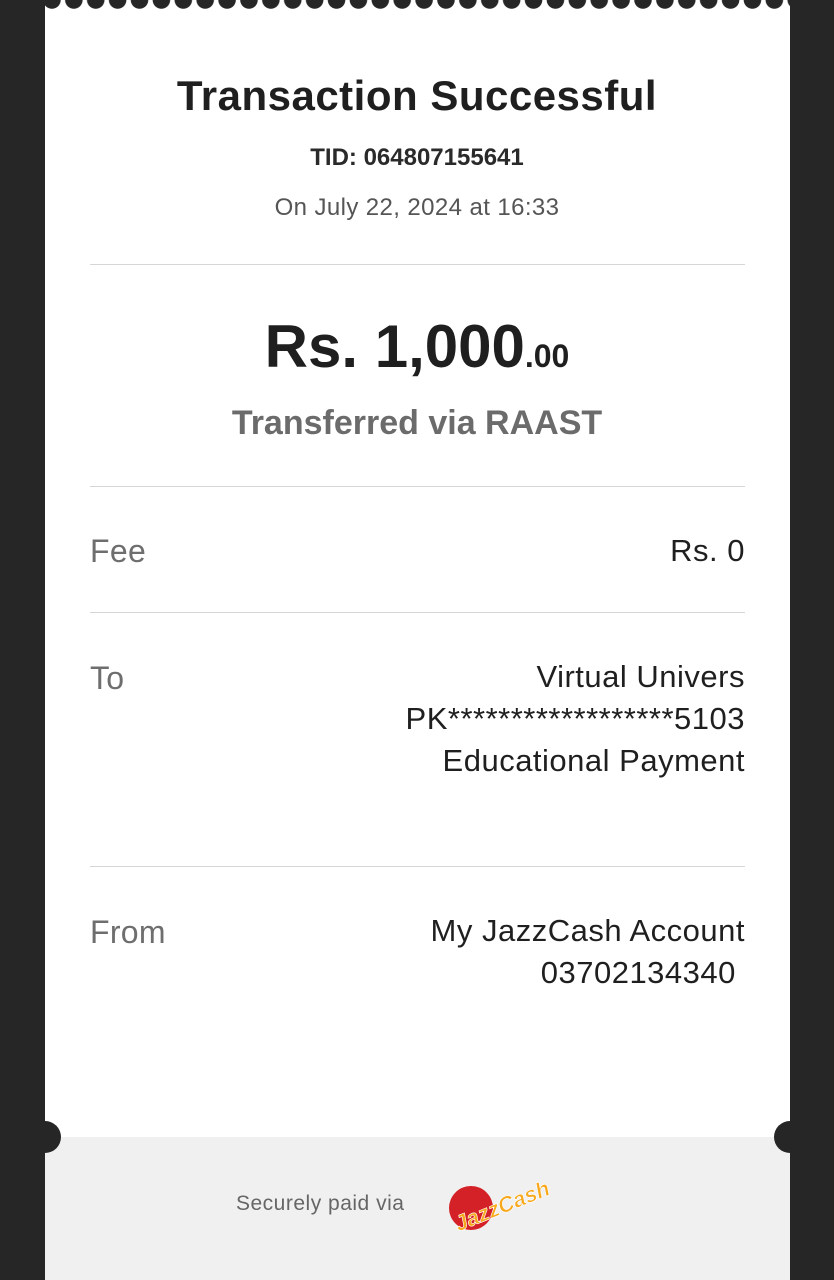 Image resolution: width=834 pixels, height=1280 pixels. I want to click on receipt-notch-right, so click(790, 1137).